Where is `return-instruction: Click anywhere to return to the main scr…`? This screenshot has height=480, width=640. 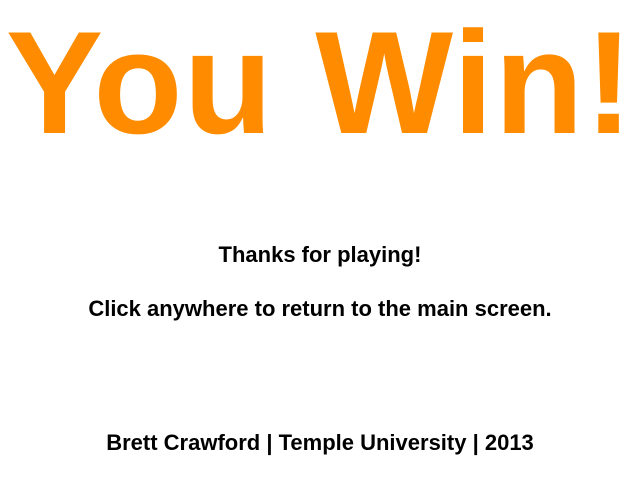 return-instruction: Click anywhere to return to the main scr… is located at coordinates (320, 308).